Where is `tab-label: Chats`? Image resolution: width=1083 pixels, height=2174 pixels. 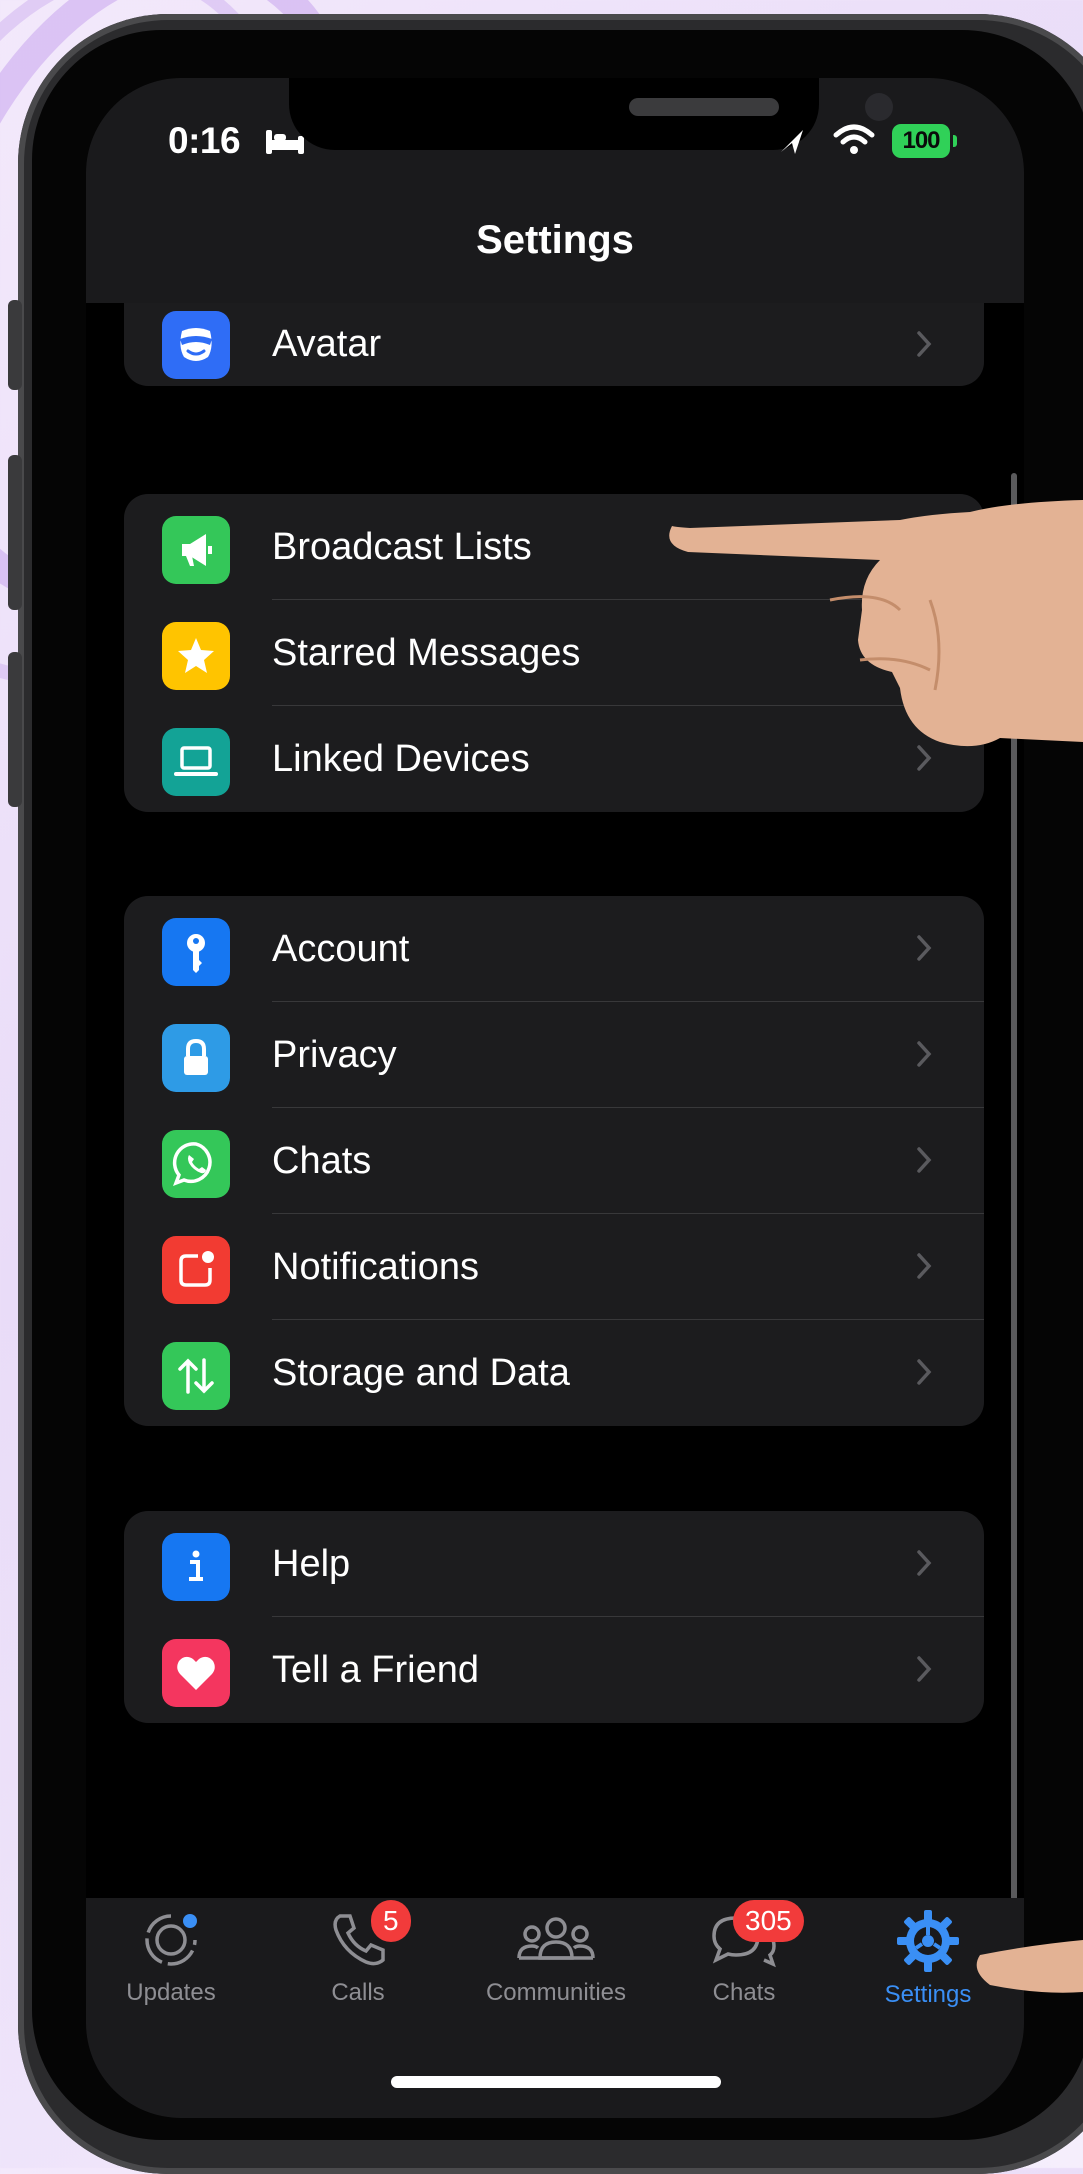
tab-label: Chats is located at coordinates (744, 1992).